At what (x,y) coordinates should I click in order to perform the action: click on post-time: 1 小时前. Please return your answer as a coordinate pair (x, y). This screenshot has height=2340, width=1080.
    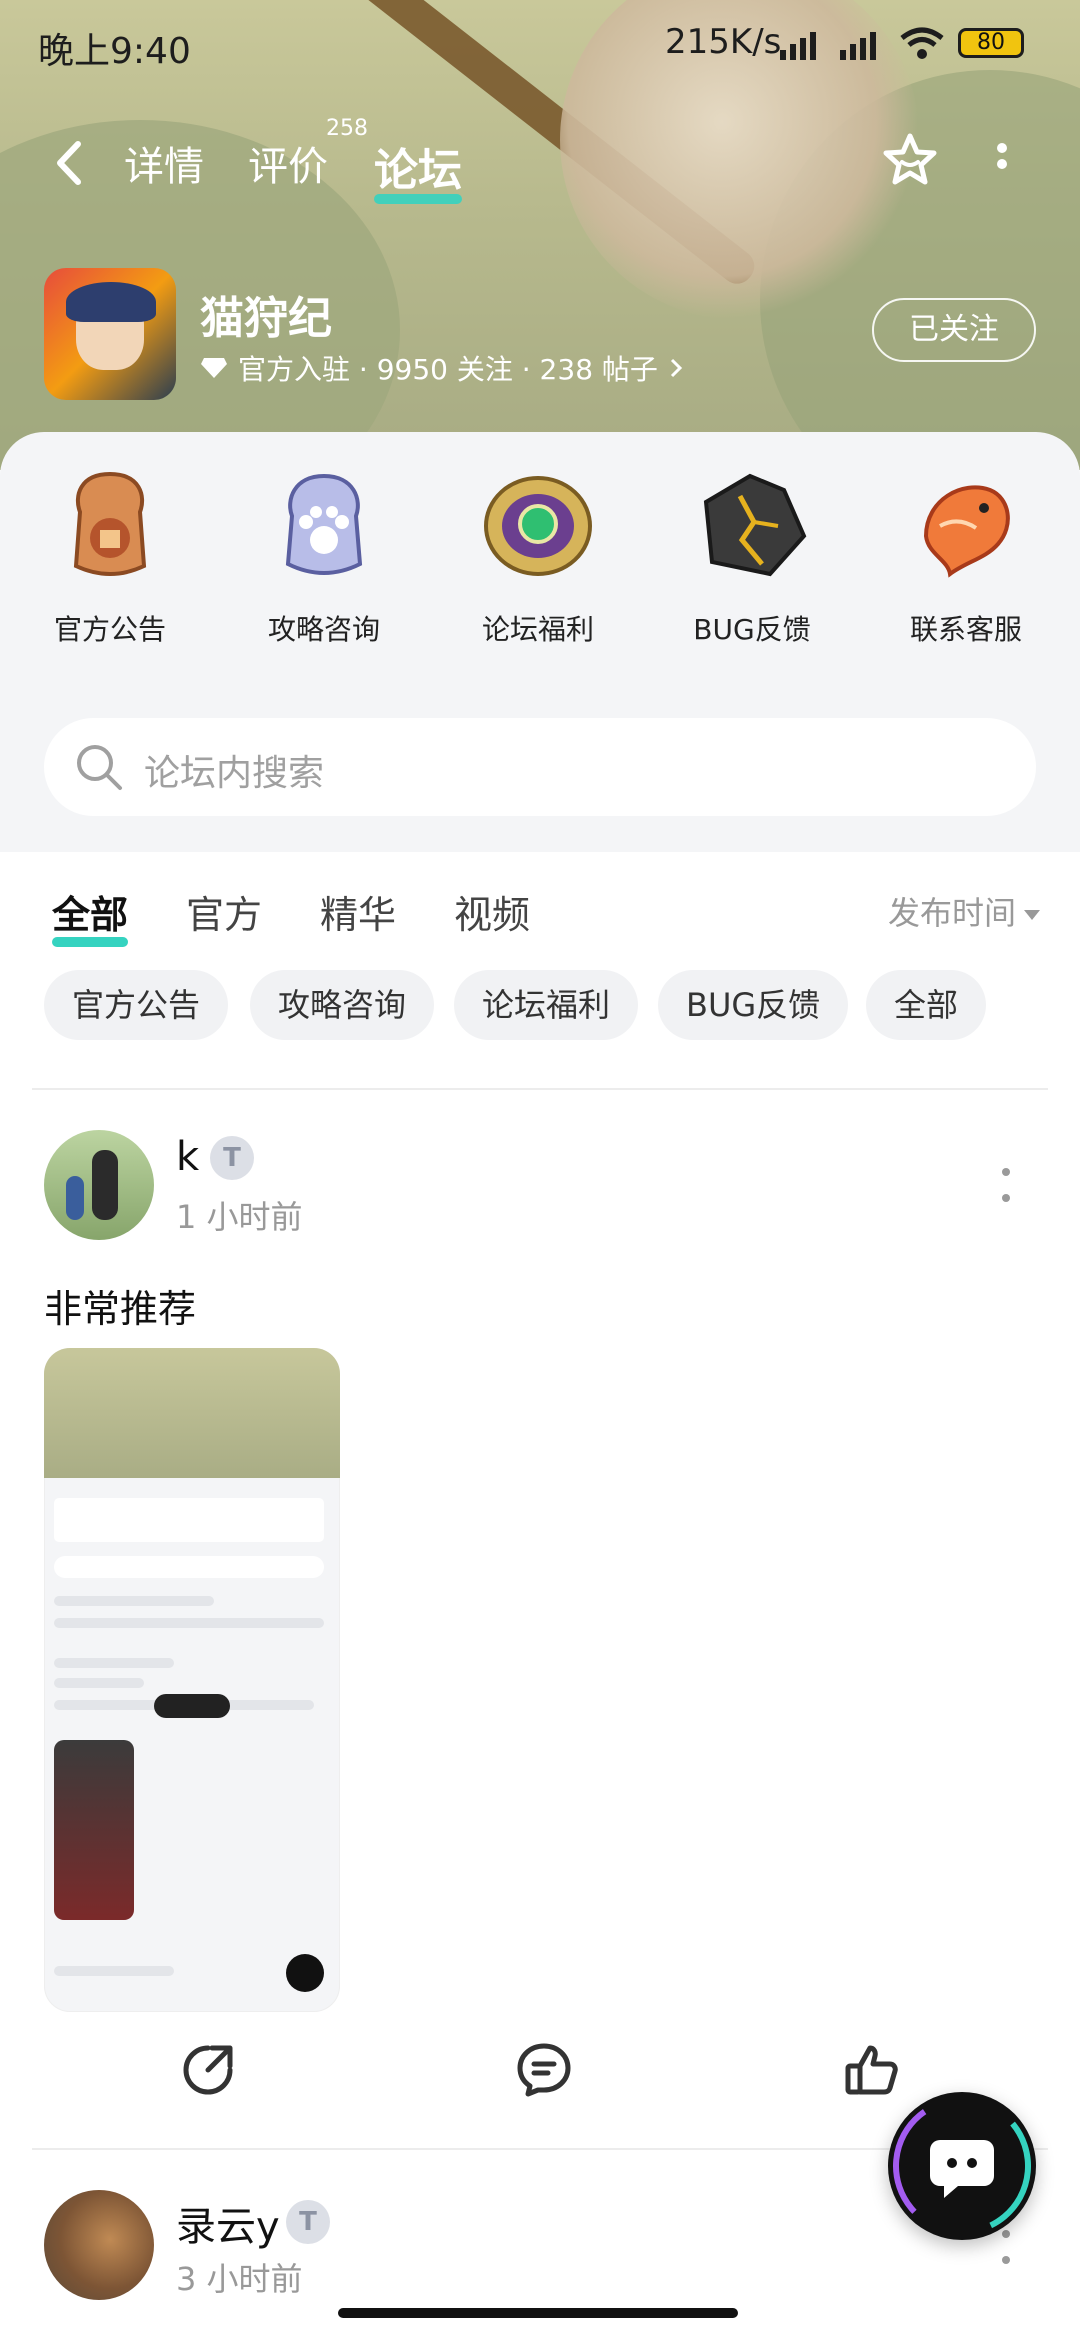
    Looking at the image, I should click on (239, 1217).